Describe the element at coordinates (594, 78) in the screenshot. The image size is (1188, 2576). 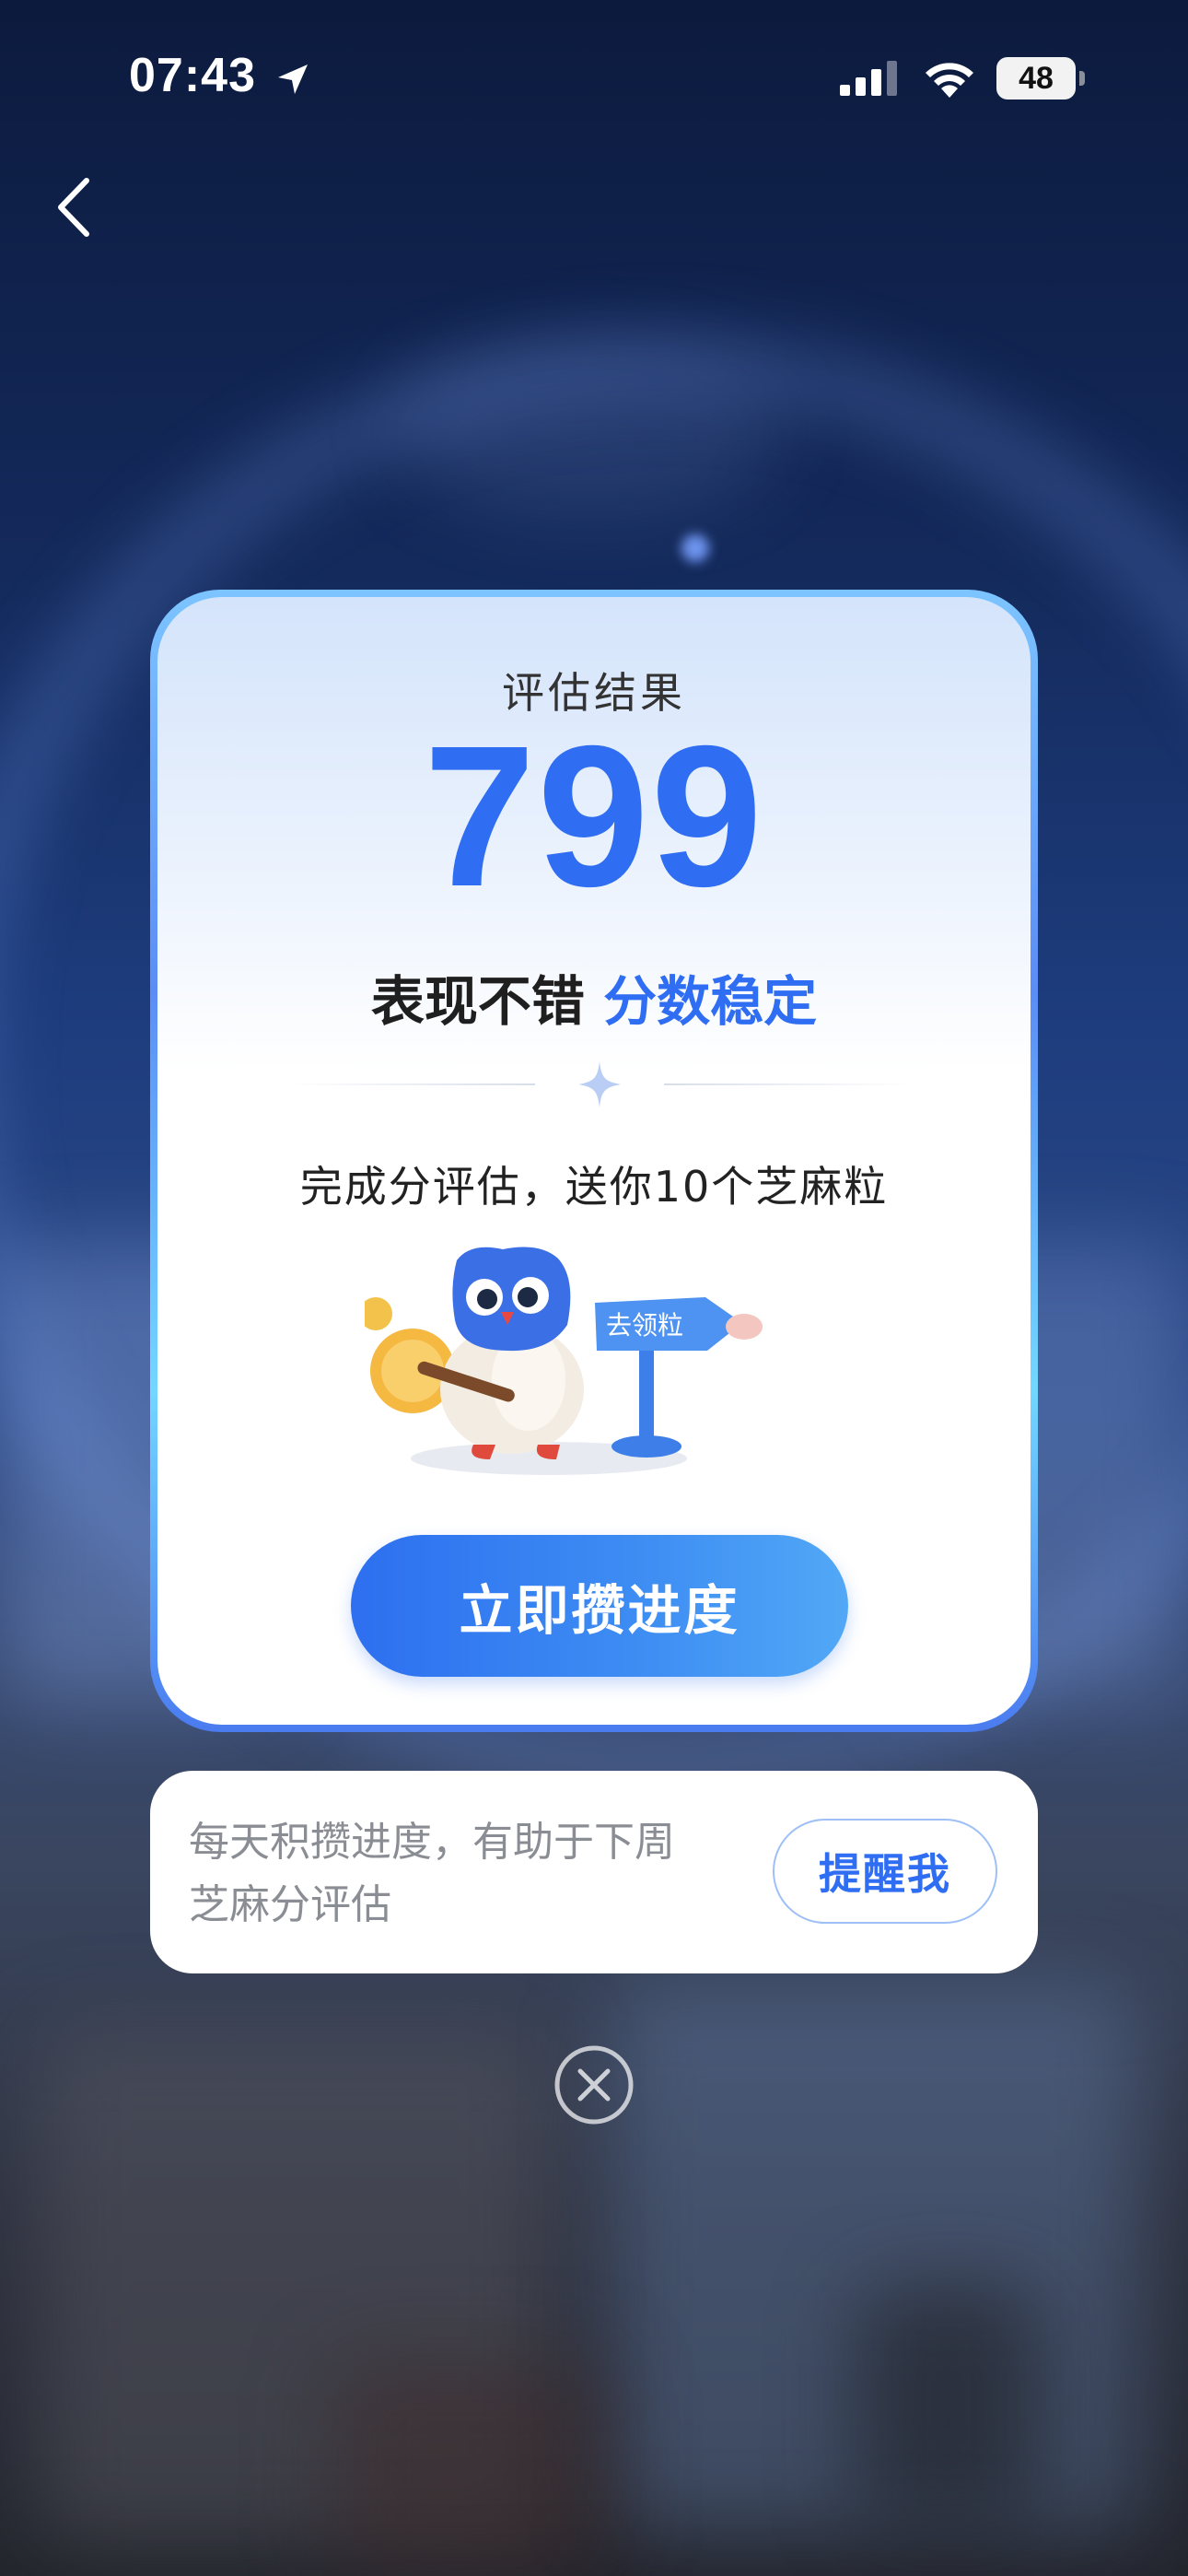
I see `status-bar: 07:43 48` at that location.